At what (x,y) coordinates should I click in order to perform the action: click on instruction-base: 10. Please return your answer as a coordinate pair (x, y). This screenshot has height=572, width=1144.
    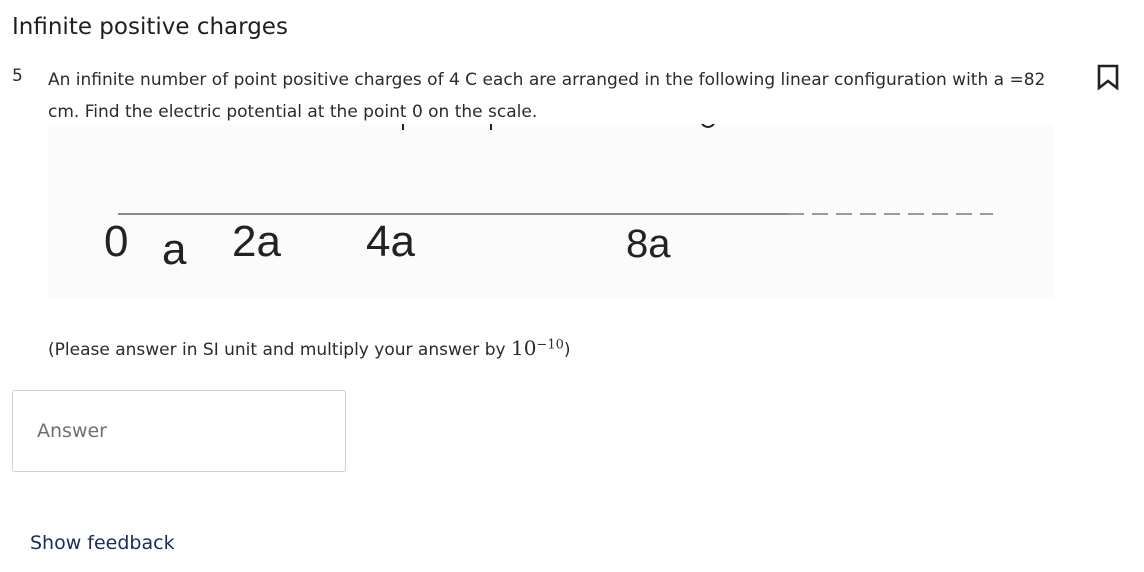
    Looking at the image, I should click on (523, 348).